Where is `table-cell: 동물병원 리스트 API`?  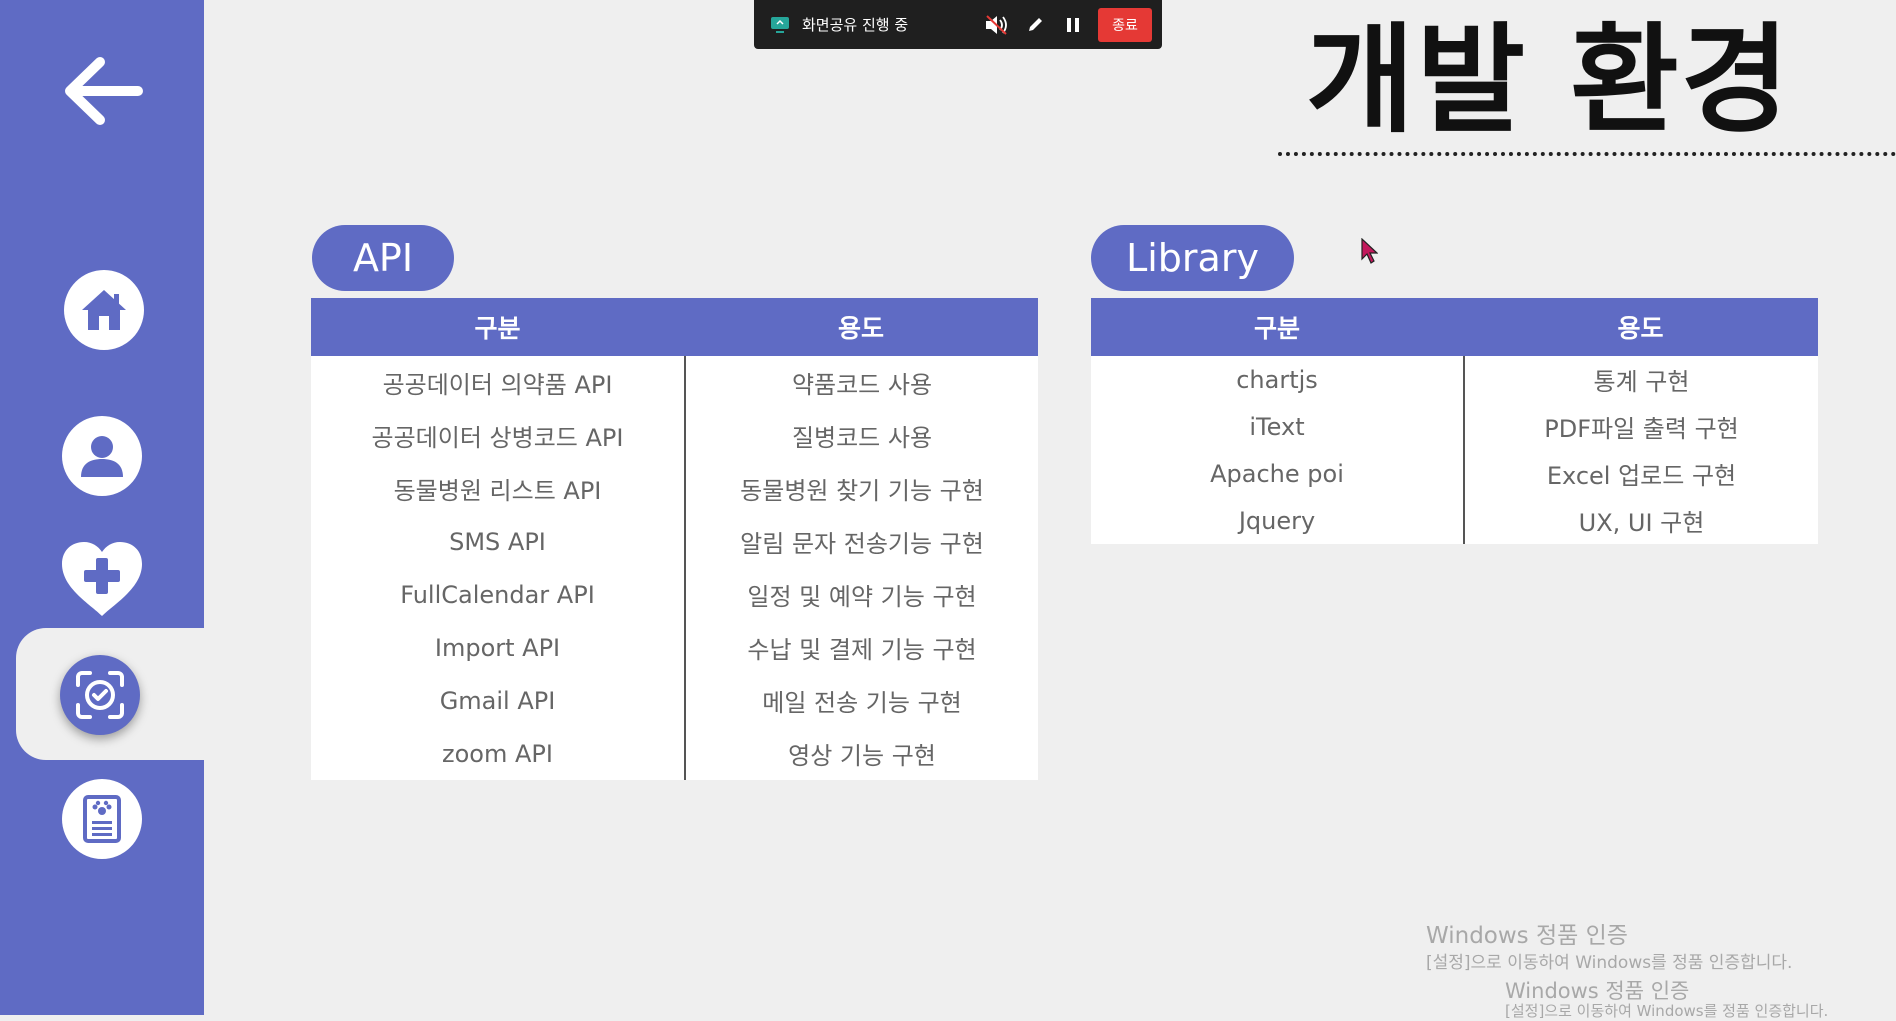 table-cell: 동물병원 리스트 API is located at coordinates (497, 491).